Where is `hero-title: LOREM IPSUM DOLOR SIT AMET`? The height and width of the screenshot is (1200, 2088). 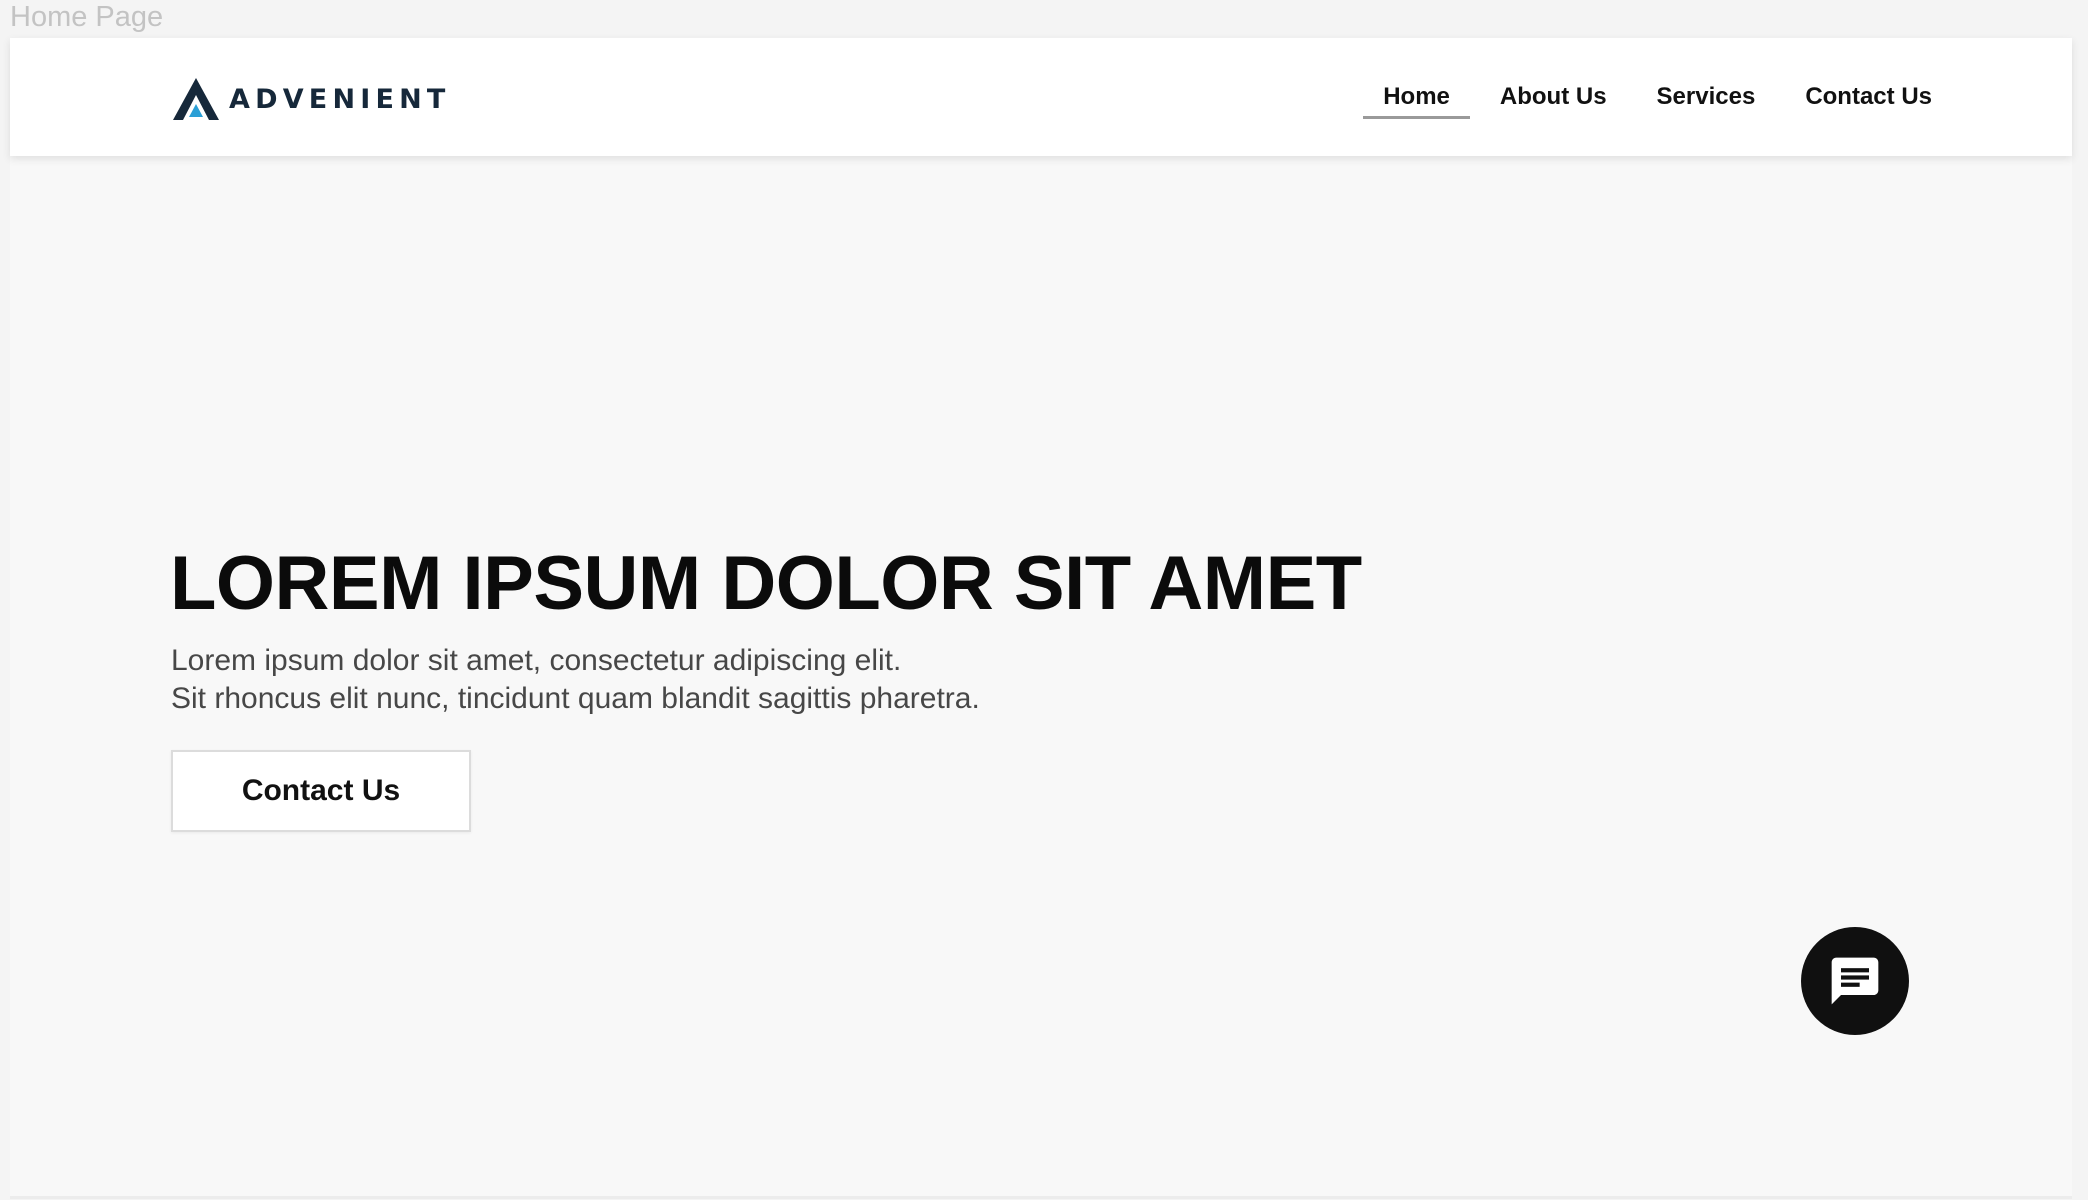 hero-title: LOREM IPSUM DOLOR SIT AMET is located at coordinates (766, 583).